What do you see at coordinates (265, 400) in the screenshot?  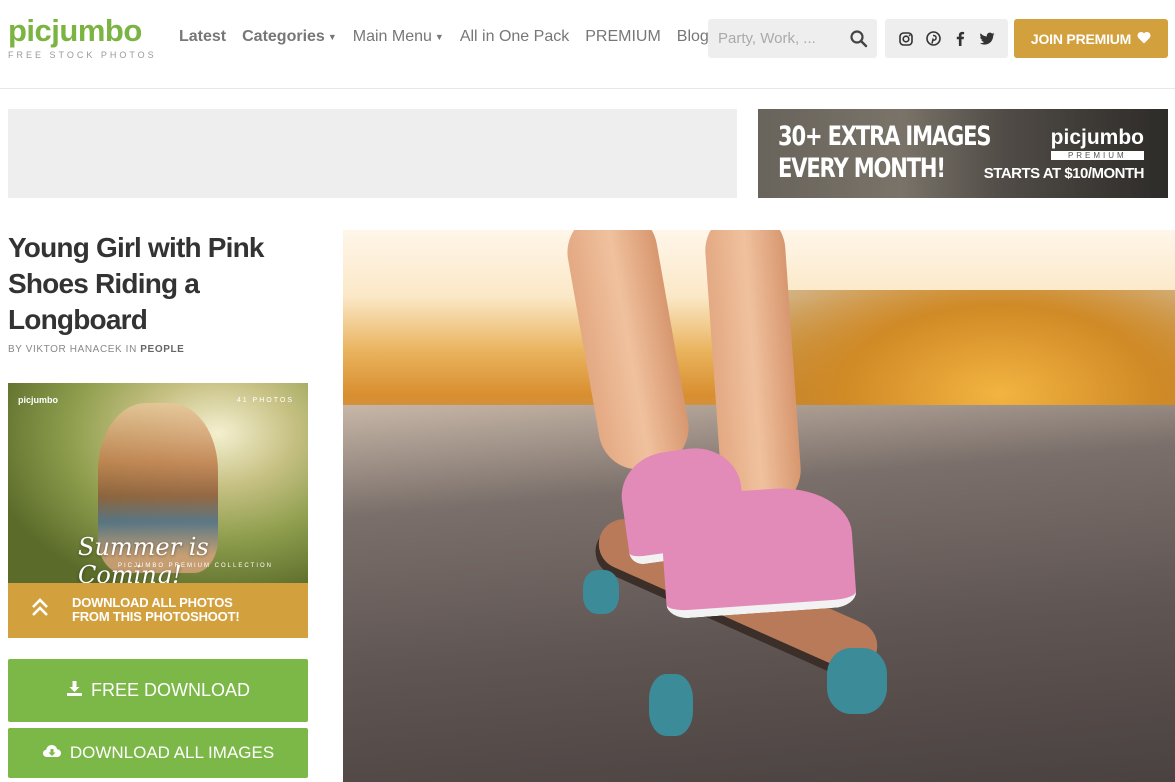 I see `pack-photo-count: 41 PHOTOS` at bounding box center [265, 400].